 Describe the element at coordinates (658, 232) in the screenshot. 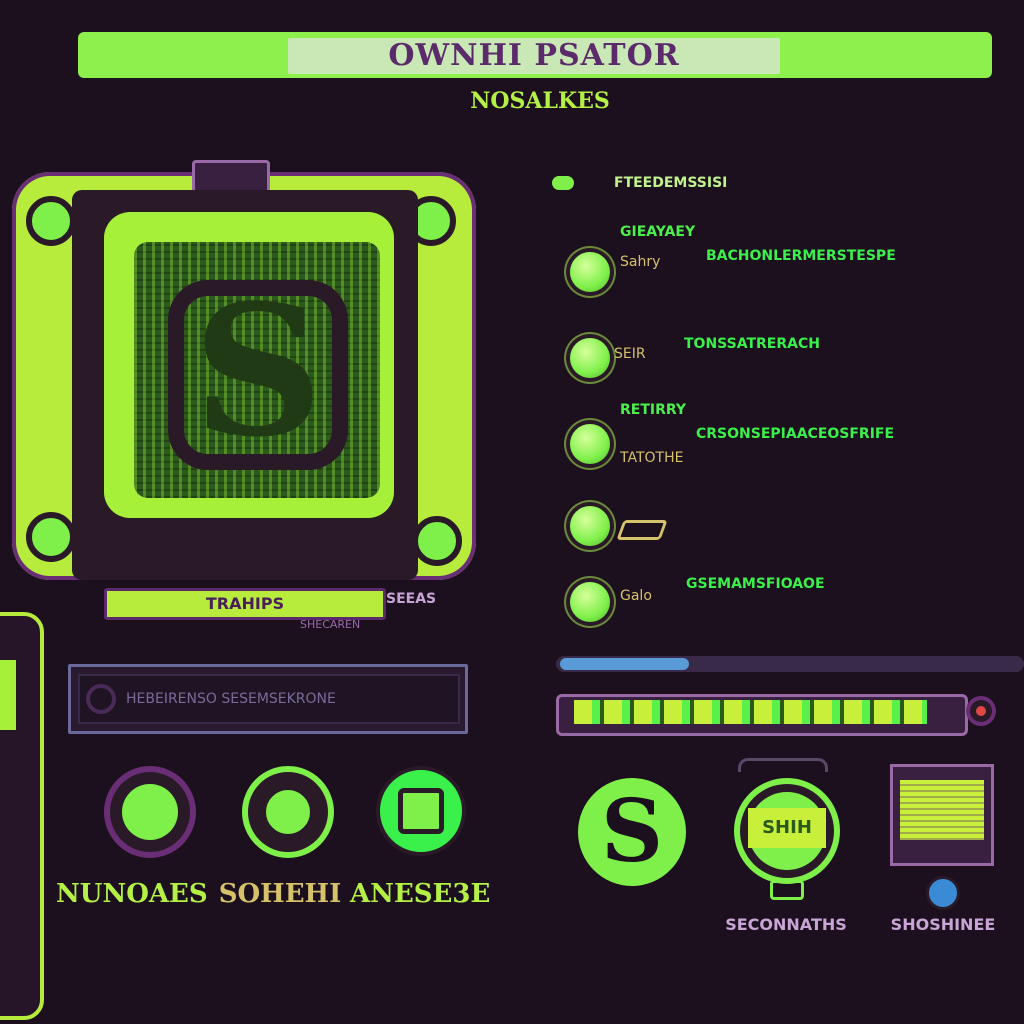

I see `list-item-title: GIEAYAEY` at that location.